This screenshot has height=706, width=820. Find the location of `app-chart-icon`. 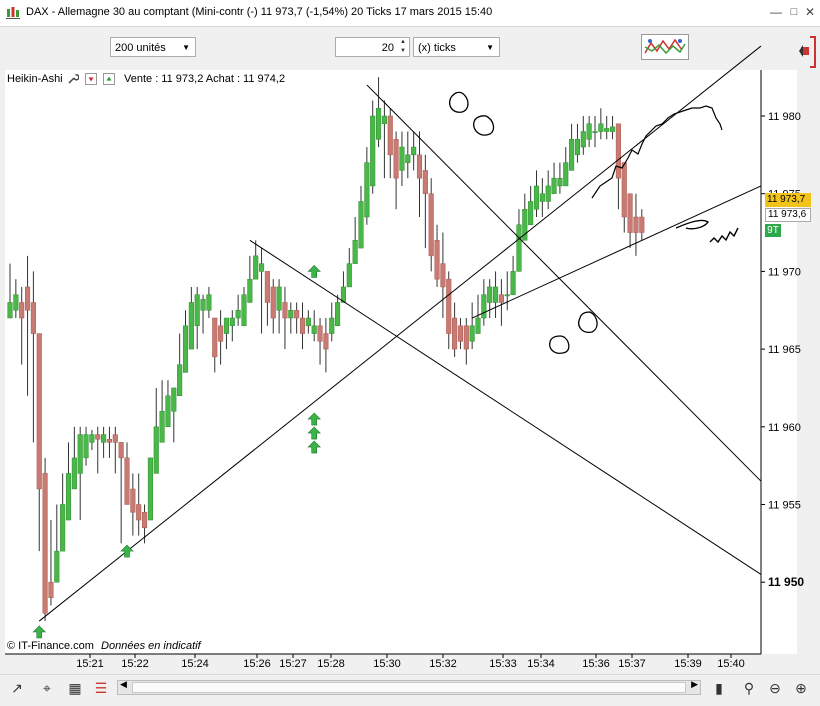

app-chart-icon is located at coordinates (13, 13).